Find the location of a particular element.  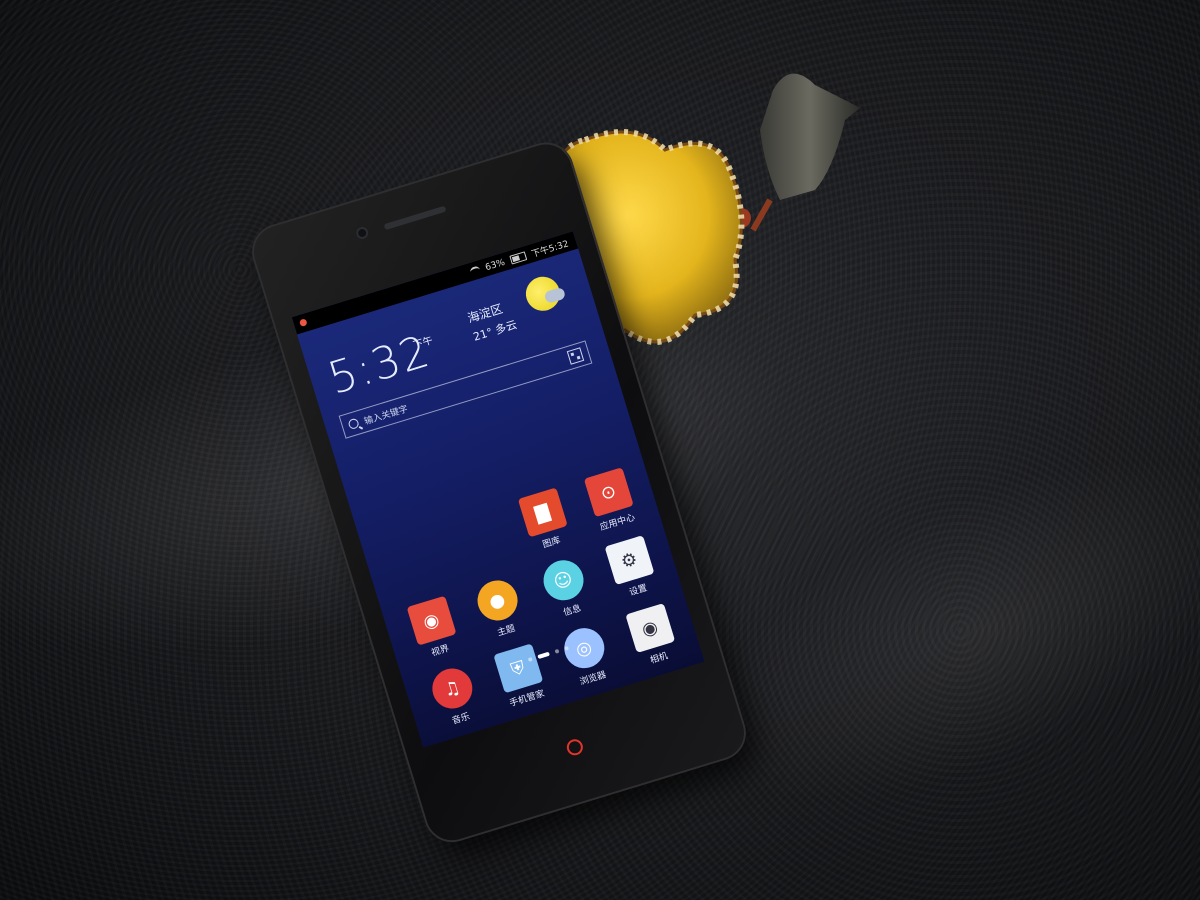

search-icon is located at coordinates (353, 424).